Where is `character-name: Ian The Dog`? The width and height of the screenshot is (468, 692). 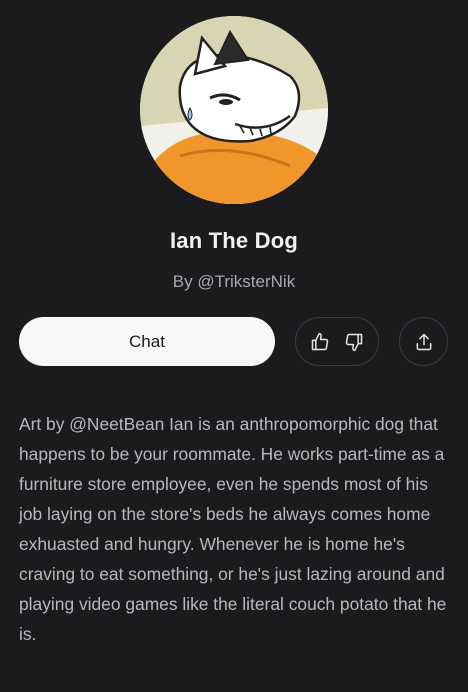 character-name: Ian The Dog is located at coordinates (234, 240).